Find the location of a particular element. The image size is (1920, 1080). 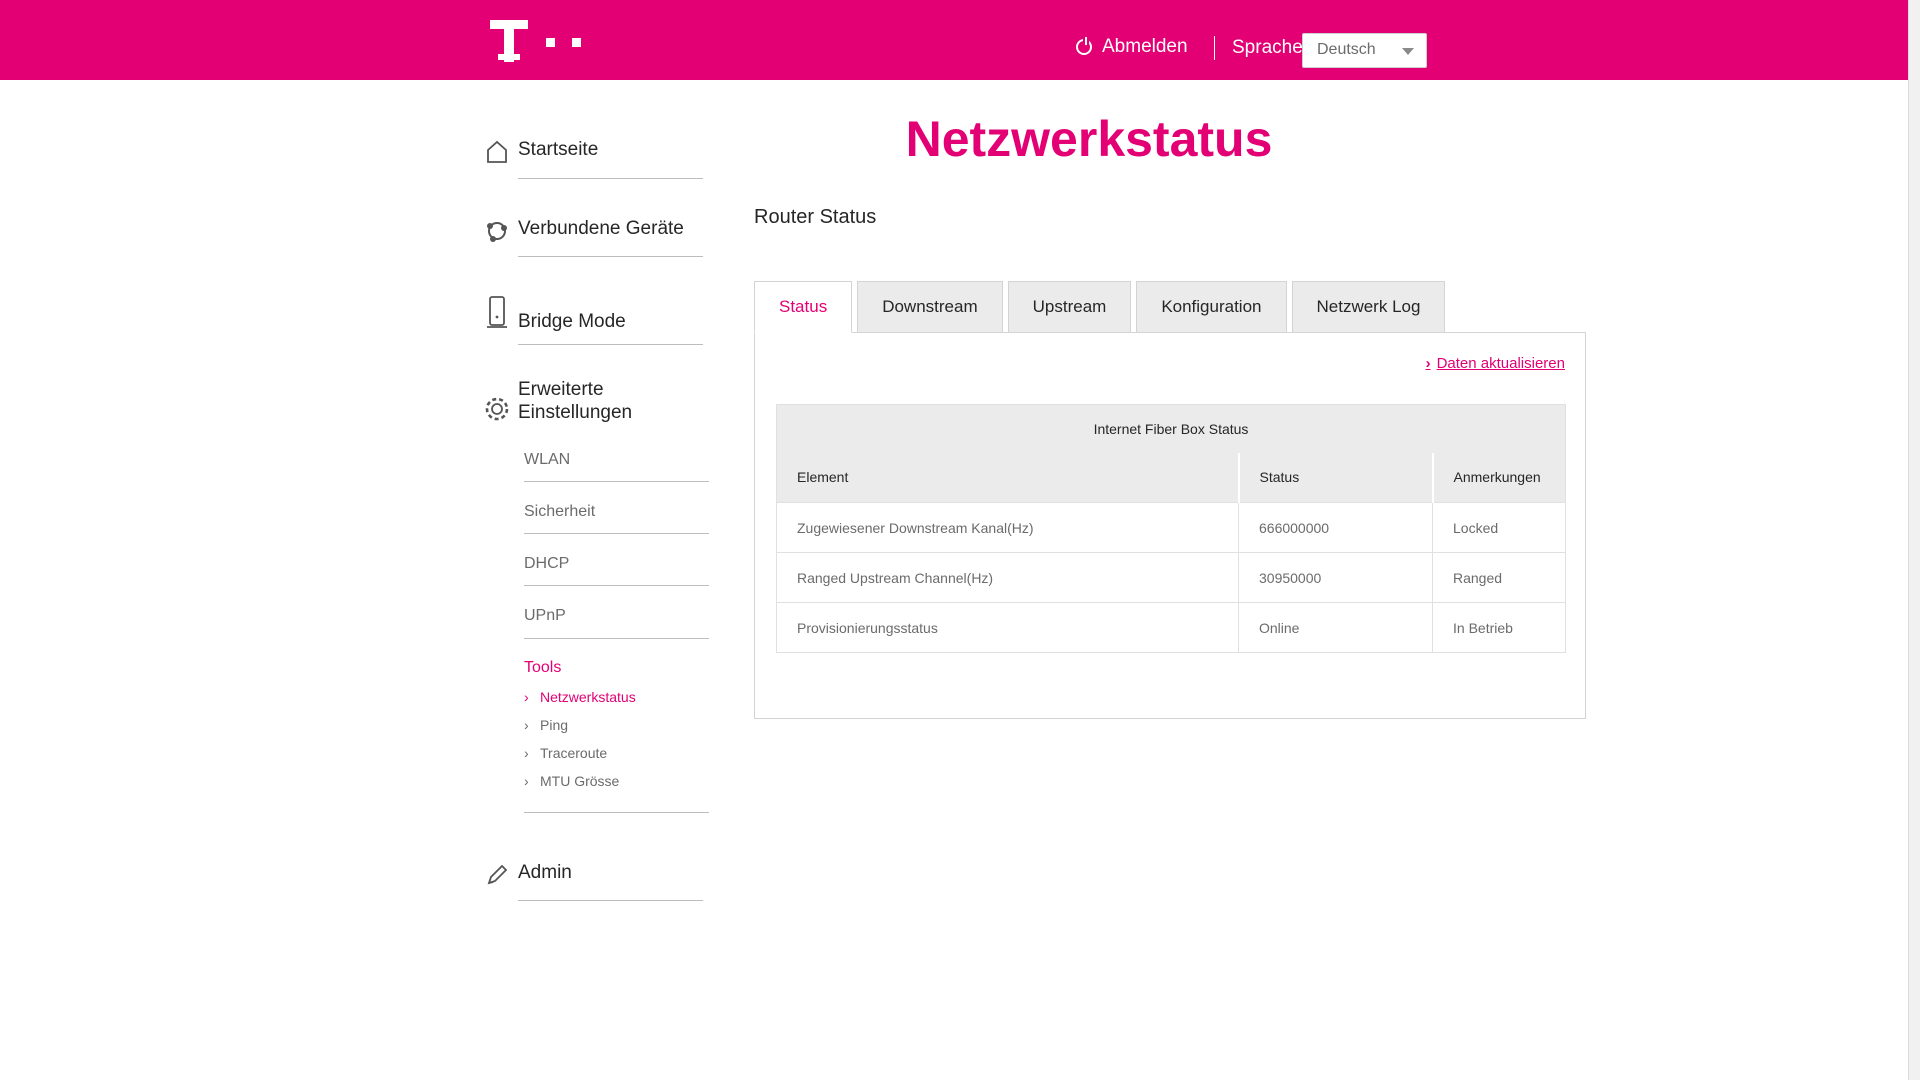

table-cell: In Betrieb is located at coordinates (1499, 627).